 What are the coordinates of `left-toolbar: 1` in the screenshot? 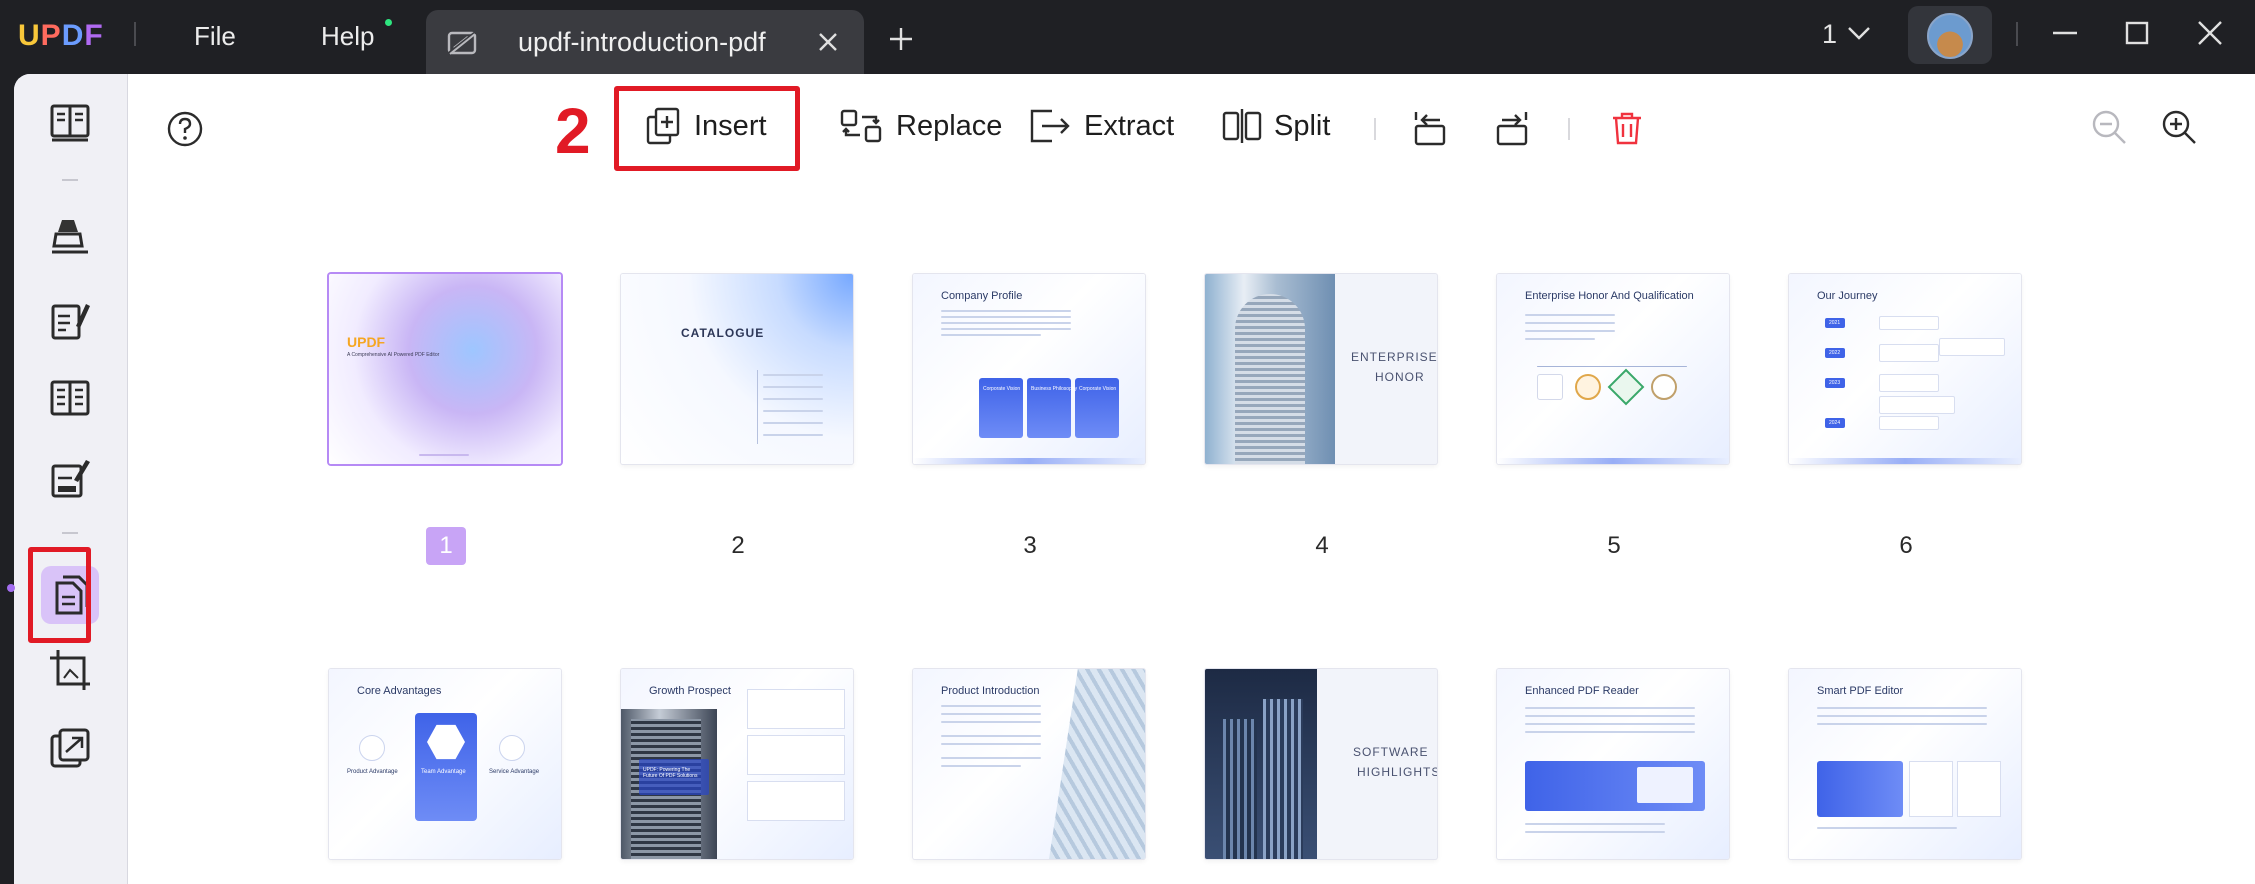 It's located at (87, 479).